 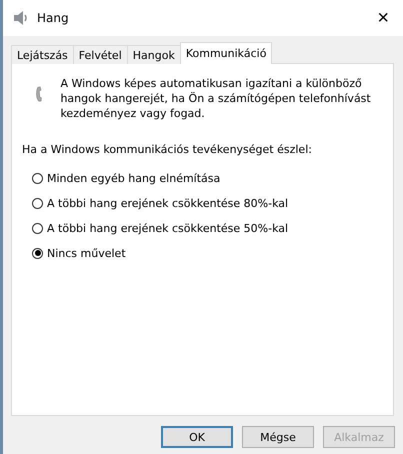 What do you see at coordinates (167, 203) in the screenshot?
I see `option-label: A többi hang erejének csökkentése 80%-kal` at bounding box center [167, 203].